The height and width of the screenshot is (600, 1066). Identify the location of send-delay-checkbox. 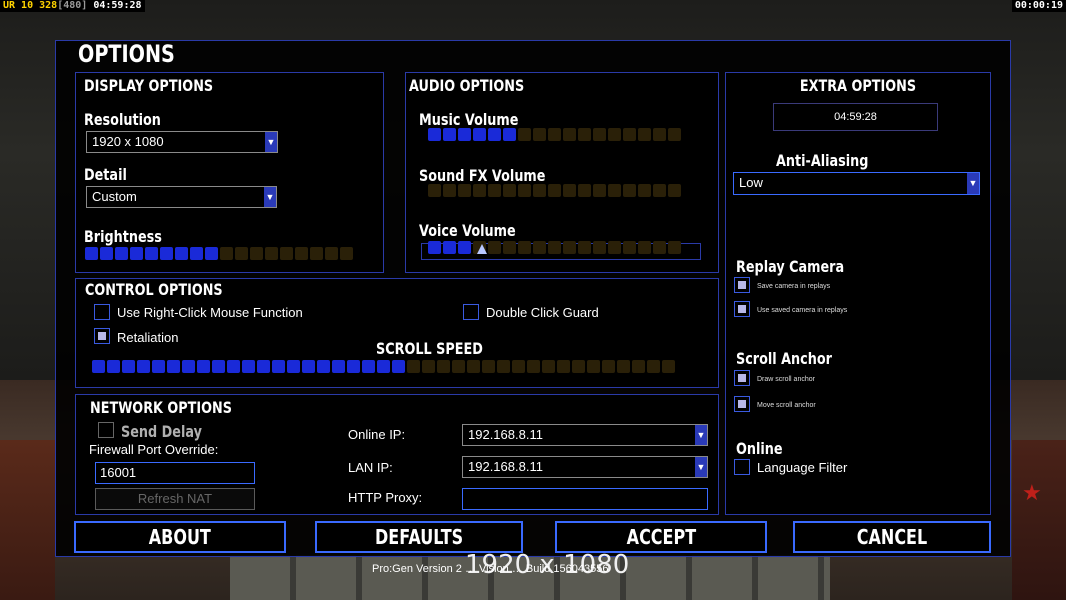
(106, 430).